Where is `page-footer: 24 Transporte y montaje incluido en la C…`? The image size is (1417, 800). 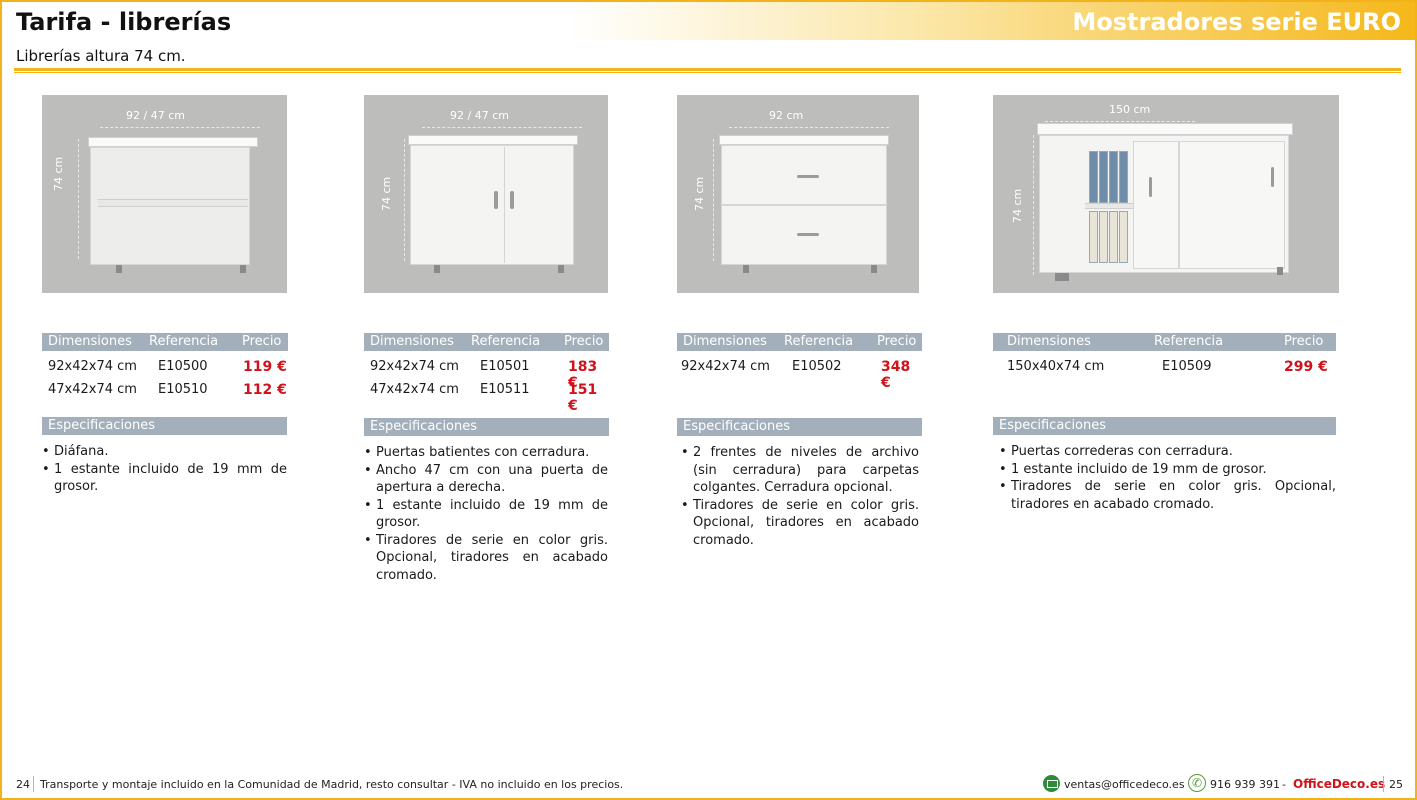 page-footer: 24 Transporte y montaje incluido en la C… is located at coordinates (708, 784).